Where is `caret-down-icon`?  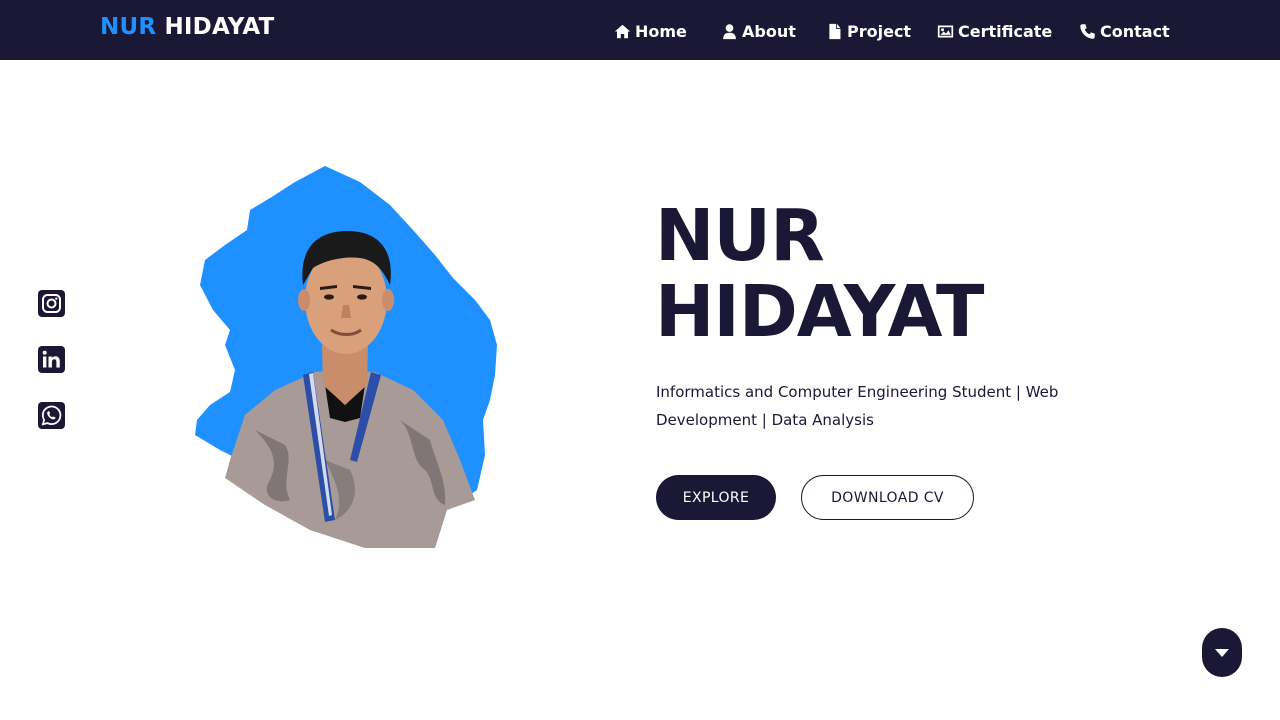
caret-down-icon is located at coordinates (1222, 652).